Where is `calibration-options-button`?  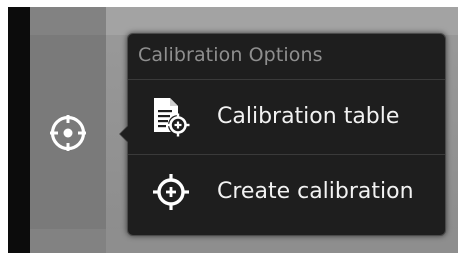 calibration-options-button is located at coordinates (68, 133).